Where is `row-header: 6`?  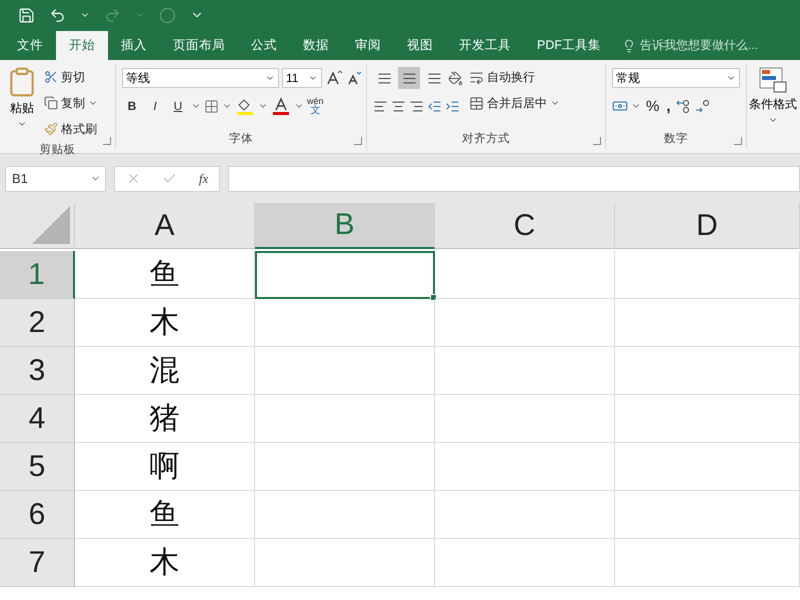 row-header: 6 is located at coordinates (37, 515).